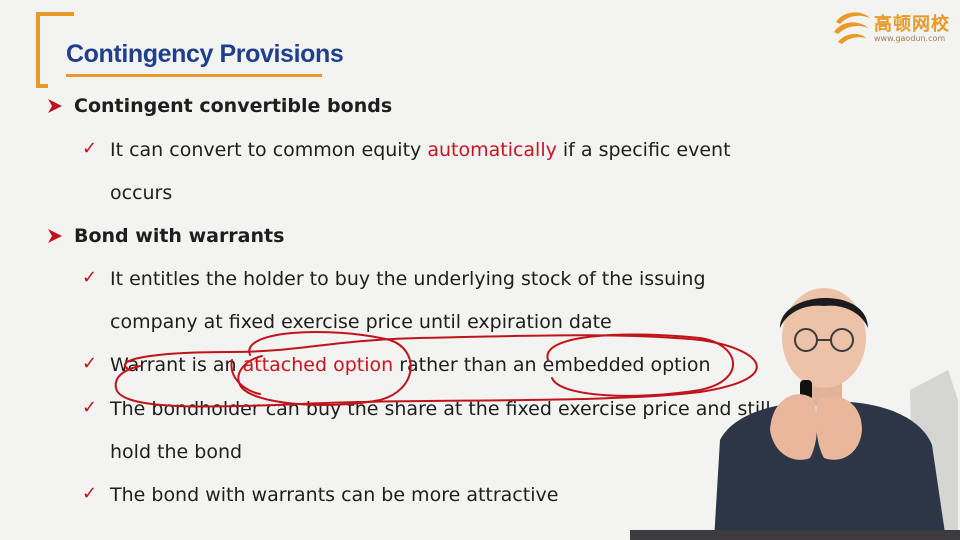 This screenshot has height=540, width=960. I want to click on bullet-text: Warrant is an, so click(176, 365).